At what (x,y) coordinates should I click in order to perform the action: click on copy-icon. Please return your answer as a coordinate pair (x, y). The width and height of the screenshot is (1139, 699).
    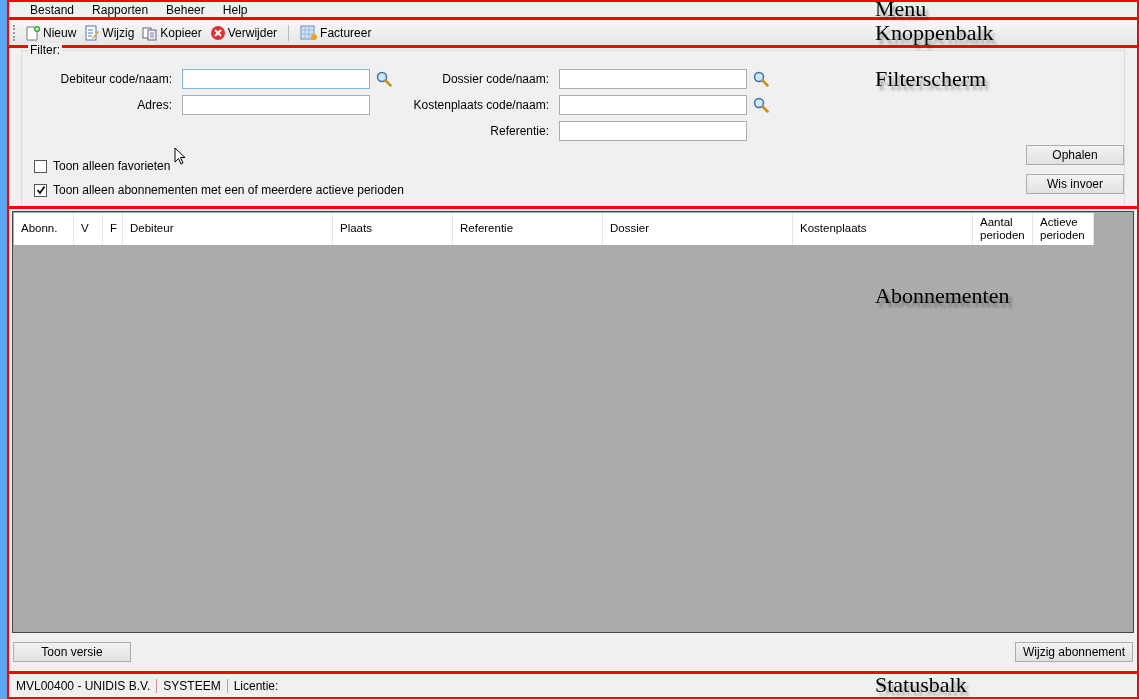
    Looking at the image, I should click on (150, 32).